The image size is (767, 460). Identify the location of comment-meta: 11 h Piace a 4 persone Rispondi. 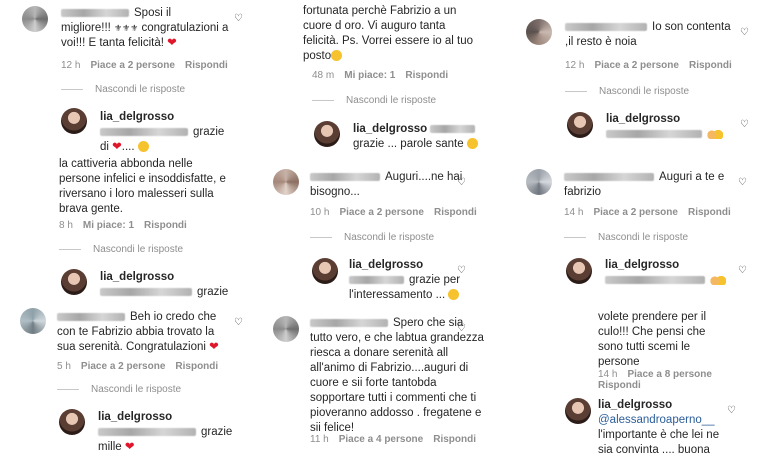
(393, 439).